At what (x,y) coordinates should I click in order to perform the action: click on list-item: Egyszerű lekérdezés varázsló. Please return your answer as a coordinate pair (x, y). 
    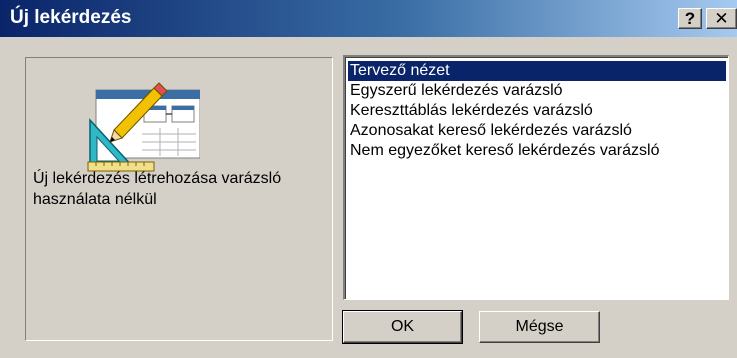
    Looking at the image, I should click on (537, 91).